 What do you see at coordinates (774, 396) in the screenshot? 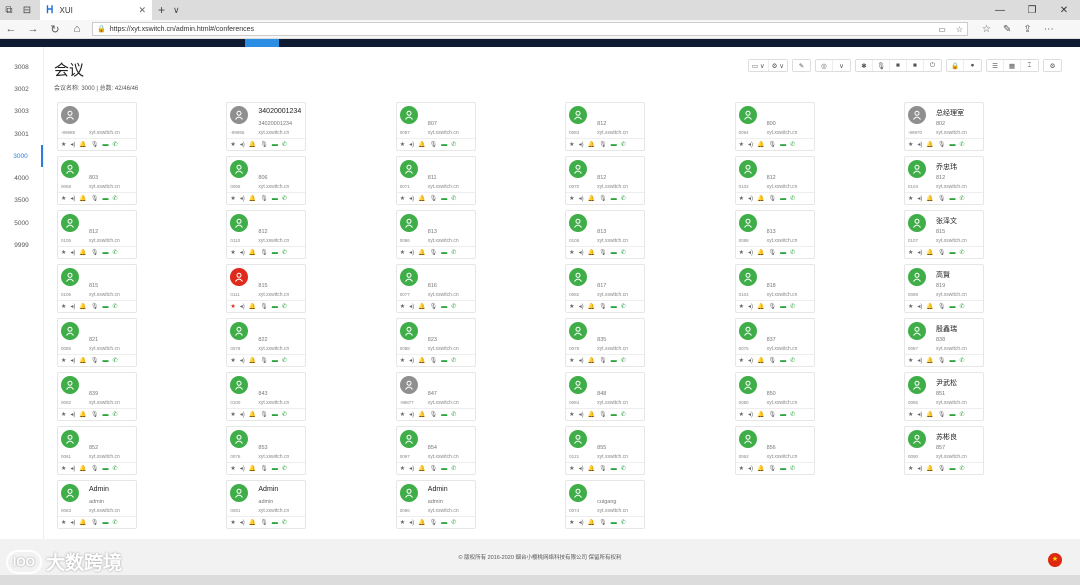
I see `member-card: 850 0080 xyt.xswitch.cn ★ ◂) 🔔 🎙 ▬ ✆` at bounding box center [774, 396].